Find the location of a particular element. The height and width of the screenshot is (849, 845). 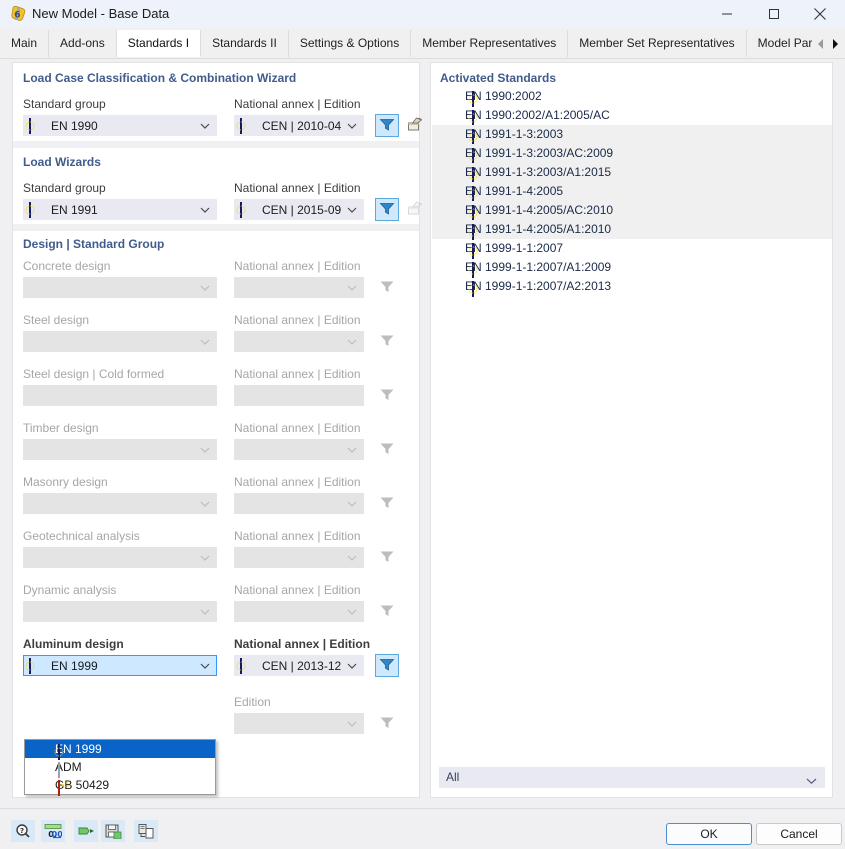

tab-model-parameters: Model Parameters is located at coordinates (779, 43).